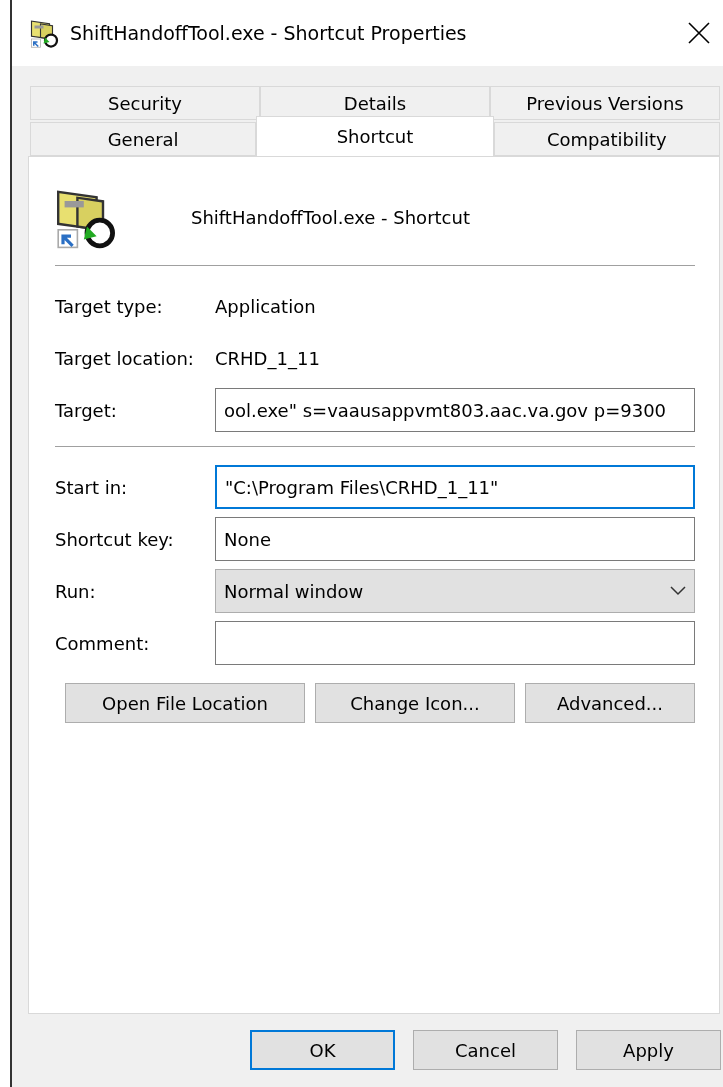 This screenshot has width=723, height=1087. Describe the element at coordinates (330, 217) in the screenshot. I see `shortcut-name: ShiftHandoffTool.exe - Shortcut` at that location.